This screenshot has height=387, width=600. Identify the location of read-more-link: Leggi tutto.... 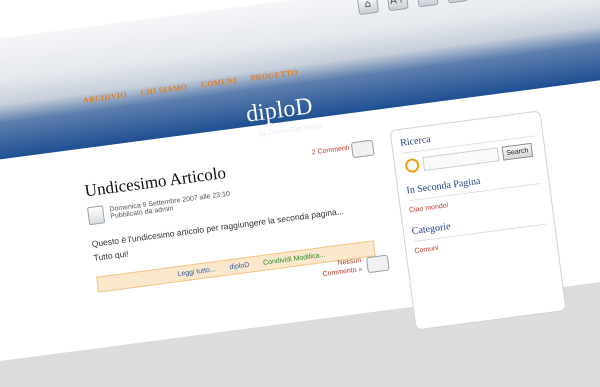
(196, 272).